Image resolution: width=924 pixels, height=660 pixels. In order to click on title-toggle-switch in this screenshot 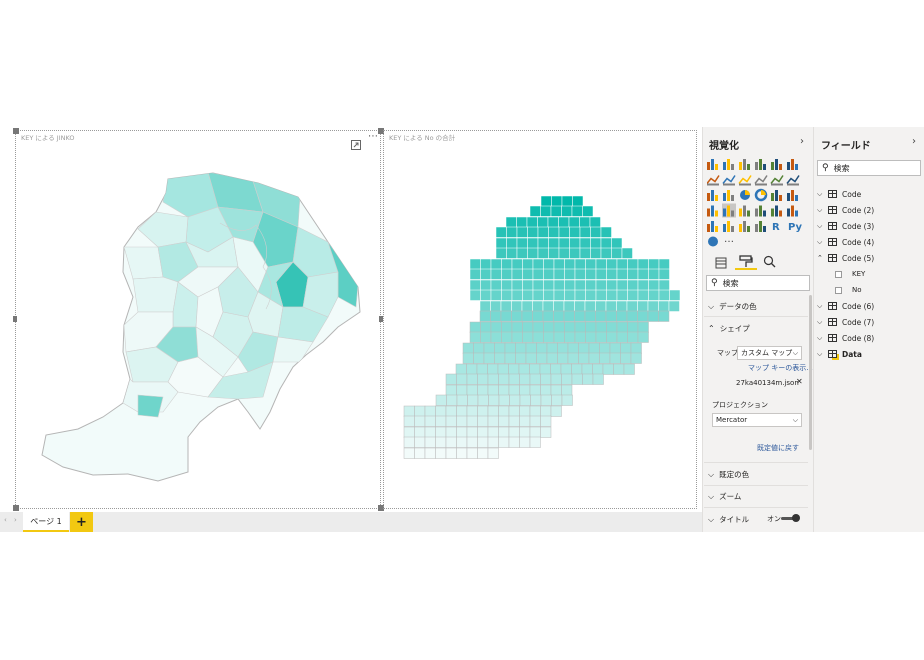, I will do `click(790, 518)`.